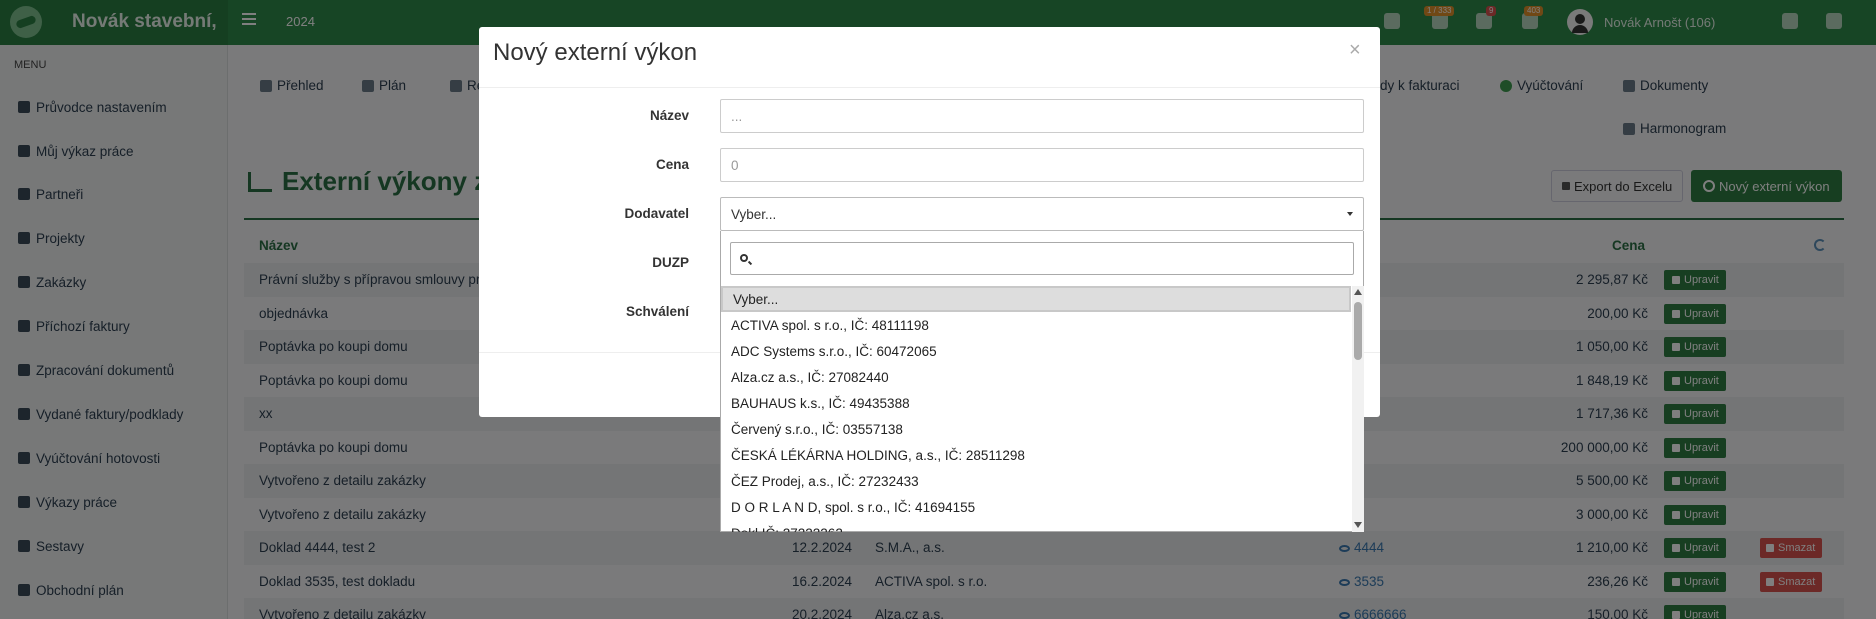 Image resolution: width=1876 pixels, height=619 pixels. I want to click on scroll-thumb, so click(1358, 331).